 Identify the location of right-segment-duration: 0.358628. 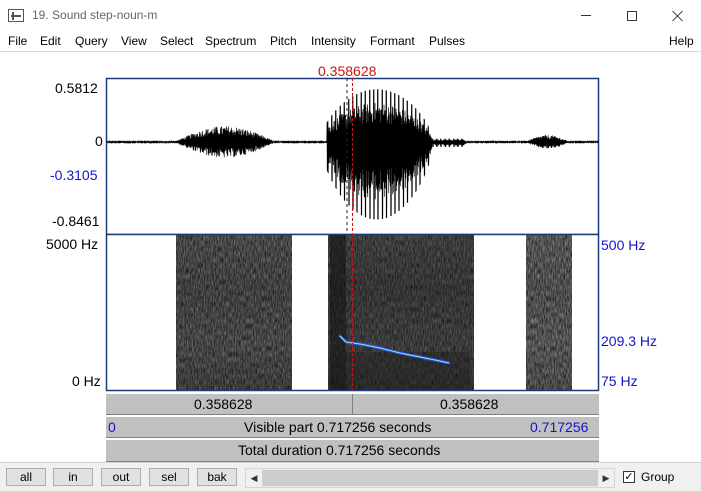
(469, 404).